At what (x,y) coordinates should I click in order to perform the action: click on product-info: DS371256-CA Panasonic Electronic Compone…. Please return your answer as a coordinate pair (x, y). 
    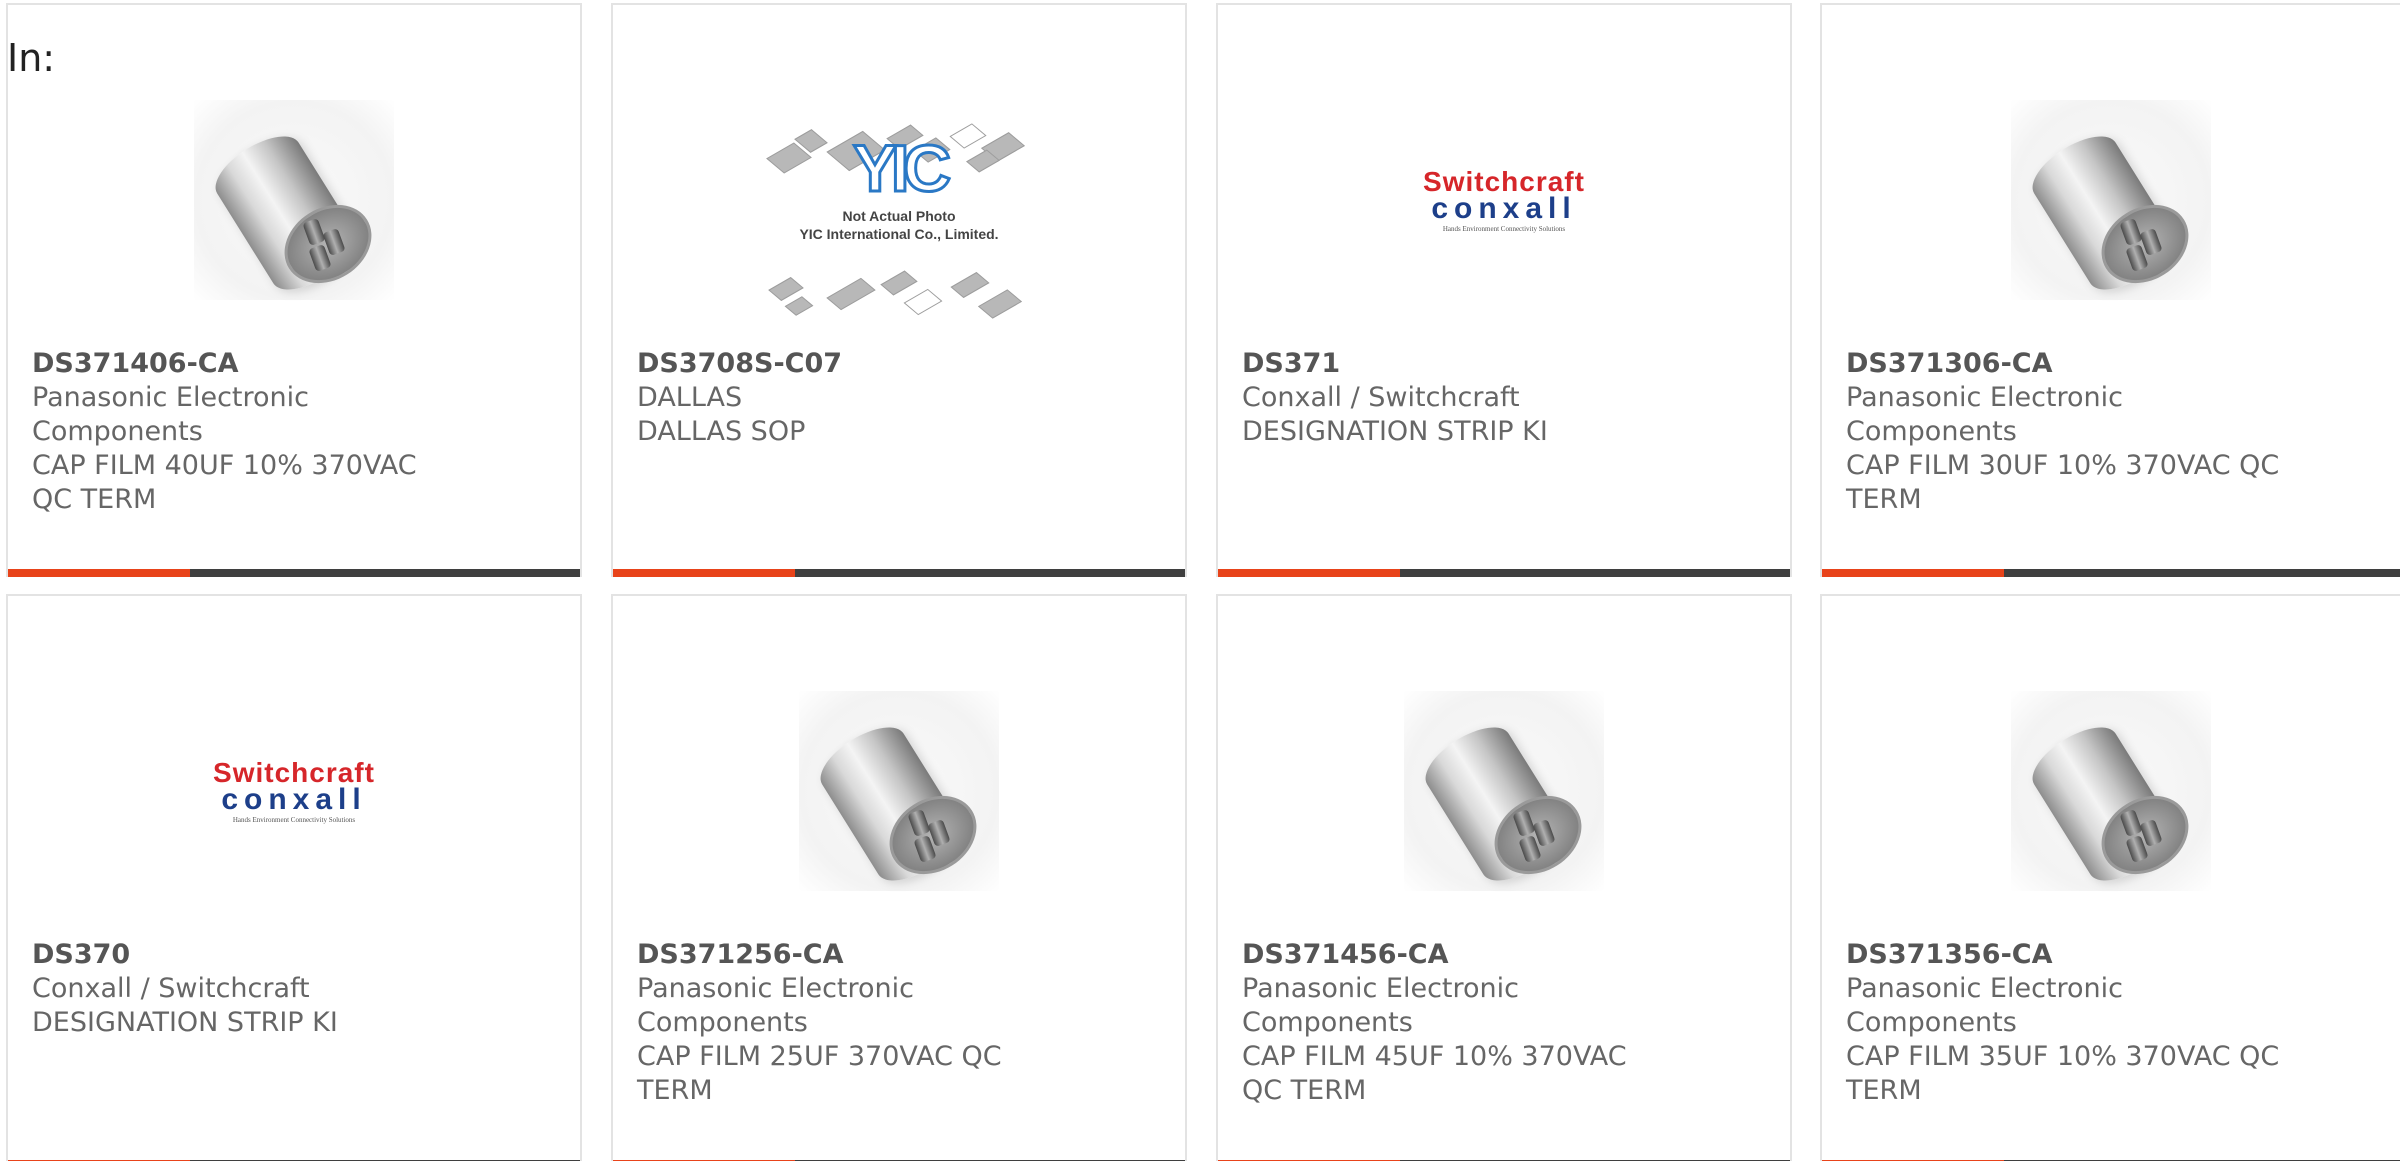
    Looking at the image, I should click on (851, 1023).